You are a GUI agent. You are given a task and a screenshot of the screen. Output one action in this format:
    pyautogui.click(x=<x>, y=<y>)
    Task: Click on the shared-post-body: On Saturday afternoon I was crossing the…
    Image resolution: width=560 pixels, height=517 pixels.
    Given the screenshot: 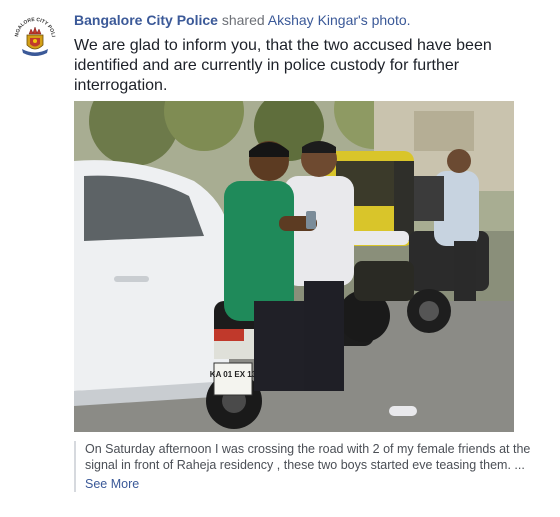 What is the action you would take?
    pyautogui.click(x=308, y=457)
    